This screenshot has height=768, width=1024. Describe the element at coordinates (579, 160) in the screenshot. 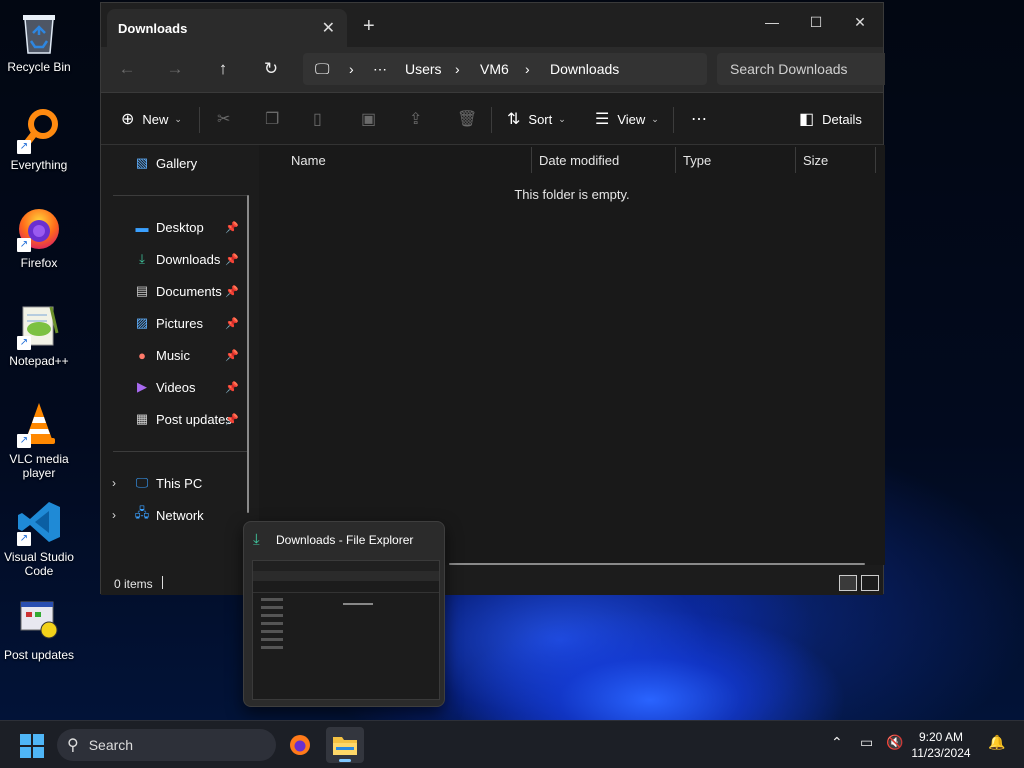

I see `column-header-date-modified: Date modified` at that location.